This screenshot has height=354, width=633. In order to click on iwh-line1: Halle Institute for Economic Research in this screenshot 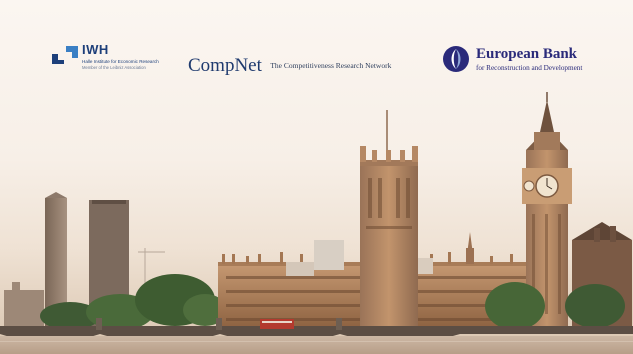, I will do `click(120, 61)`.